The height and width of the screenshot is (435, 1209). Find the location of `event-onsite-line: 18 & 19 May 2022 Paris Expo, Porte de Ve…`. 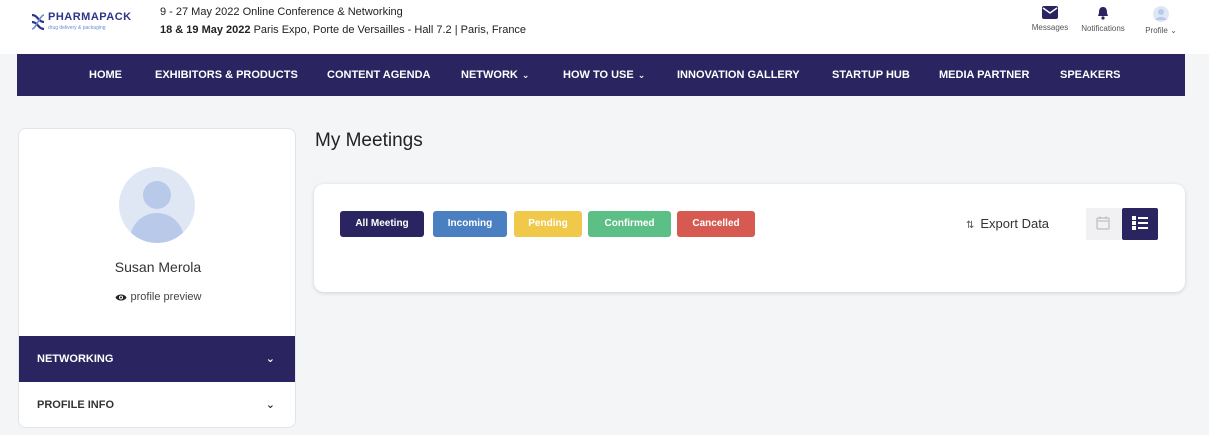

event-onsite-line: 18 & 19 May 2022 Paris Expo, Porte de Ve… is located at coordinates (343, 30).